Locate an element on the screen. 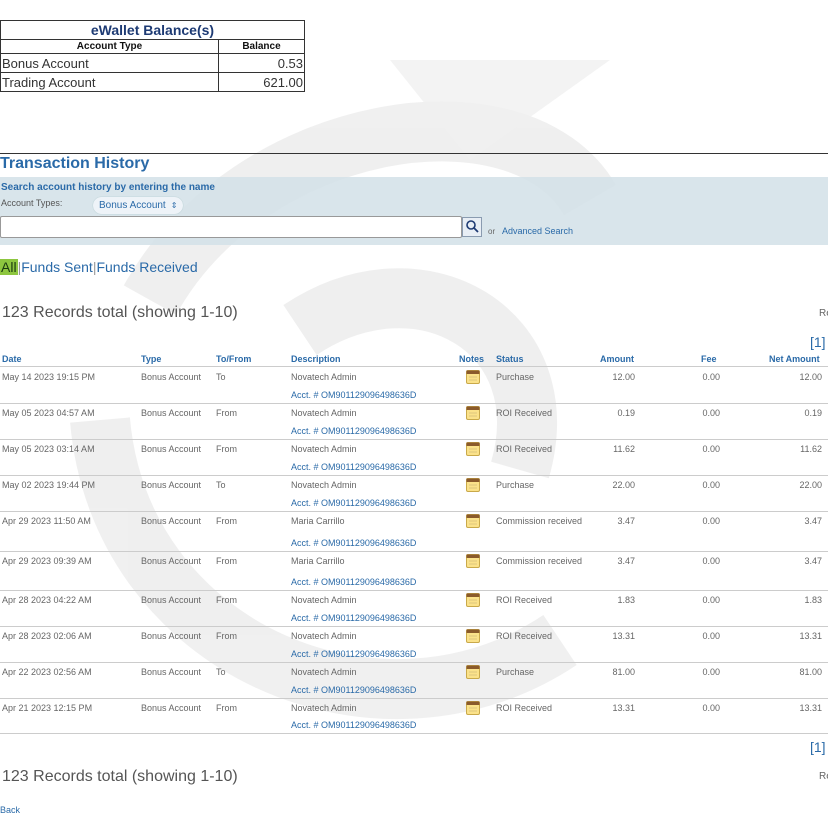 Image resolution: width=828 pixels, height=834 pixels. filter-funds-sent: Funds Sent is located at coordinates (57, 267).